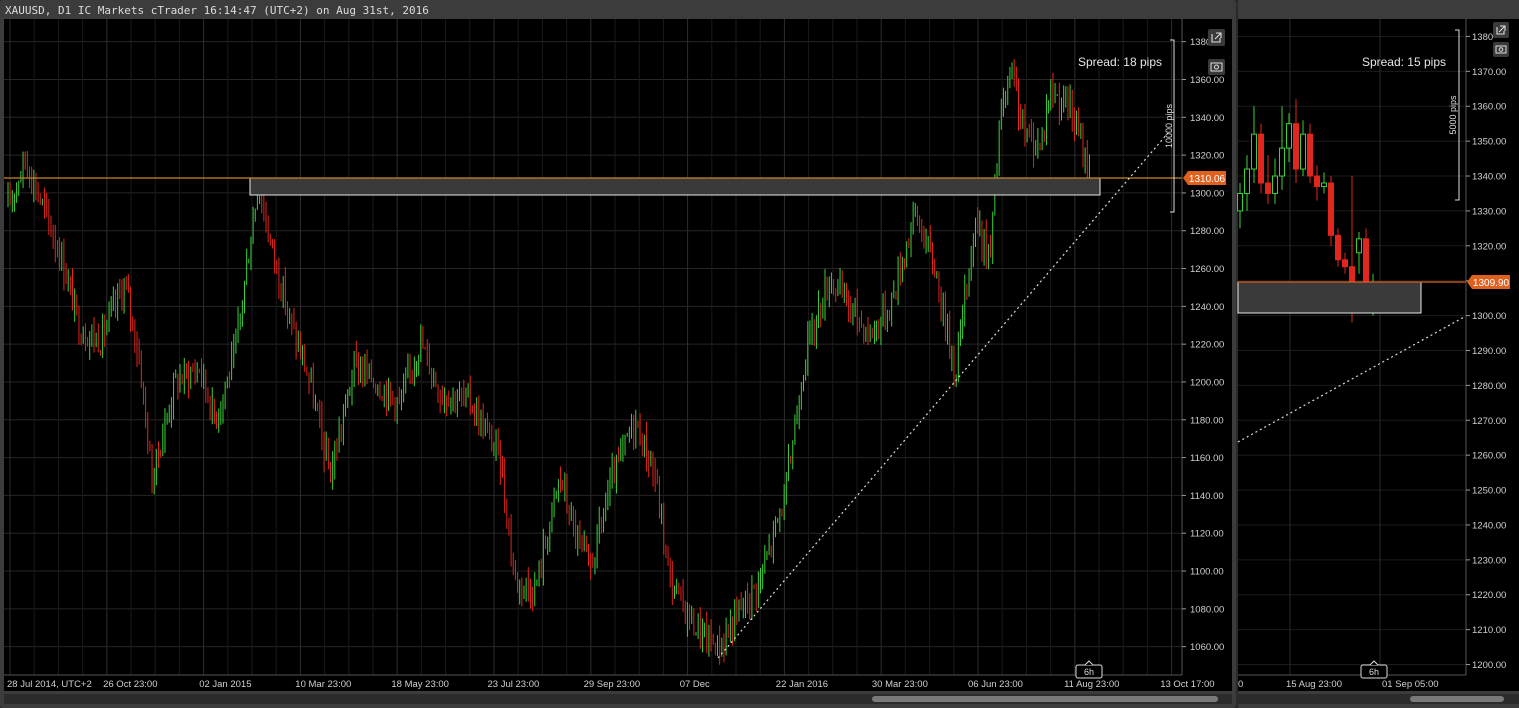  I want to click on date-tick-label: 29 Sep 23:00, so click(612, 684).